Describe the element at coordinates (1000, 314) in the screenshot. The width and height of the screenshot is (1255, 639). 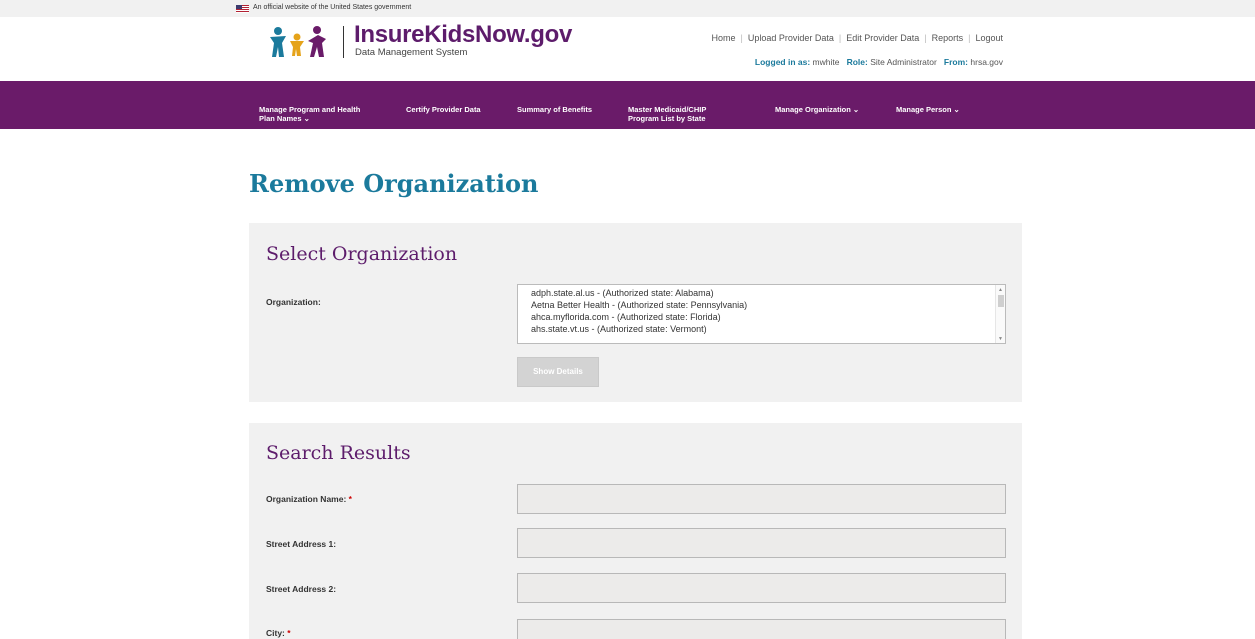
I see `listbox-scrollbar: ▲ ▼` at that location.